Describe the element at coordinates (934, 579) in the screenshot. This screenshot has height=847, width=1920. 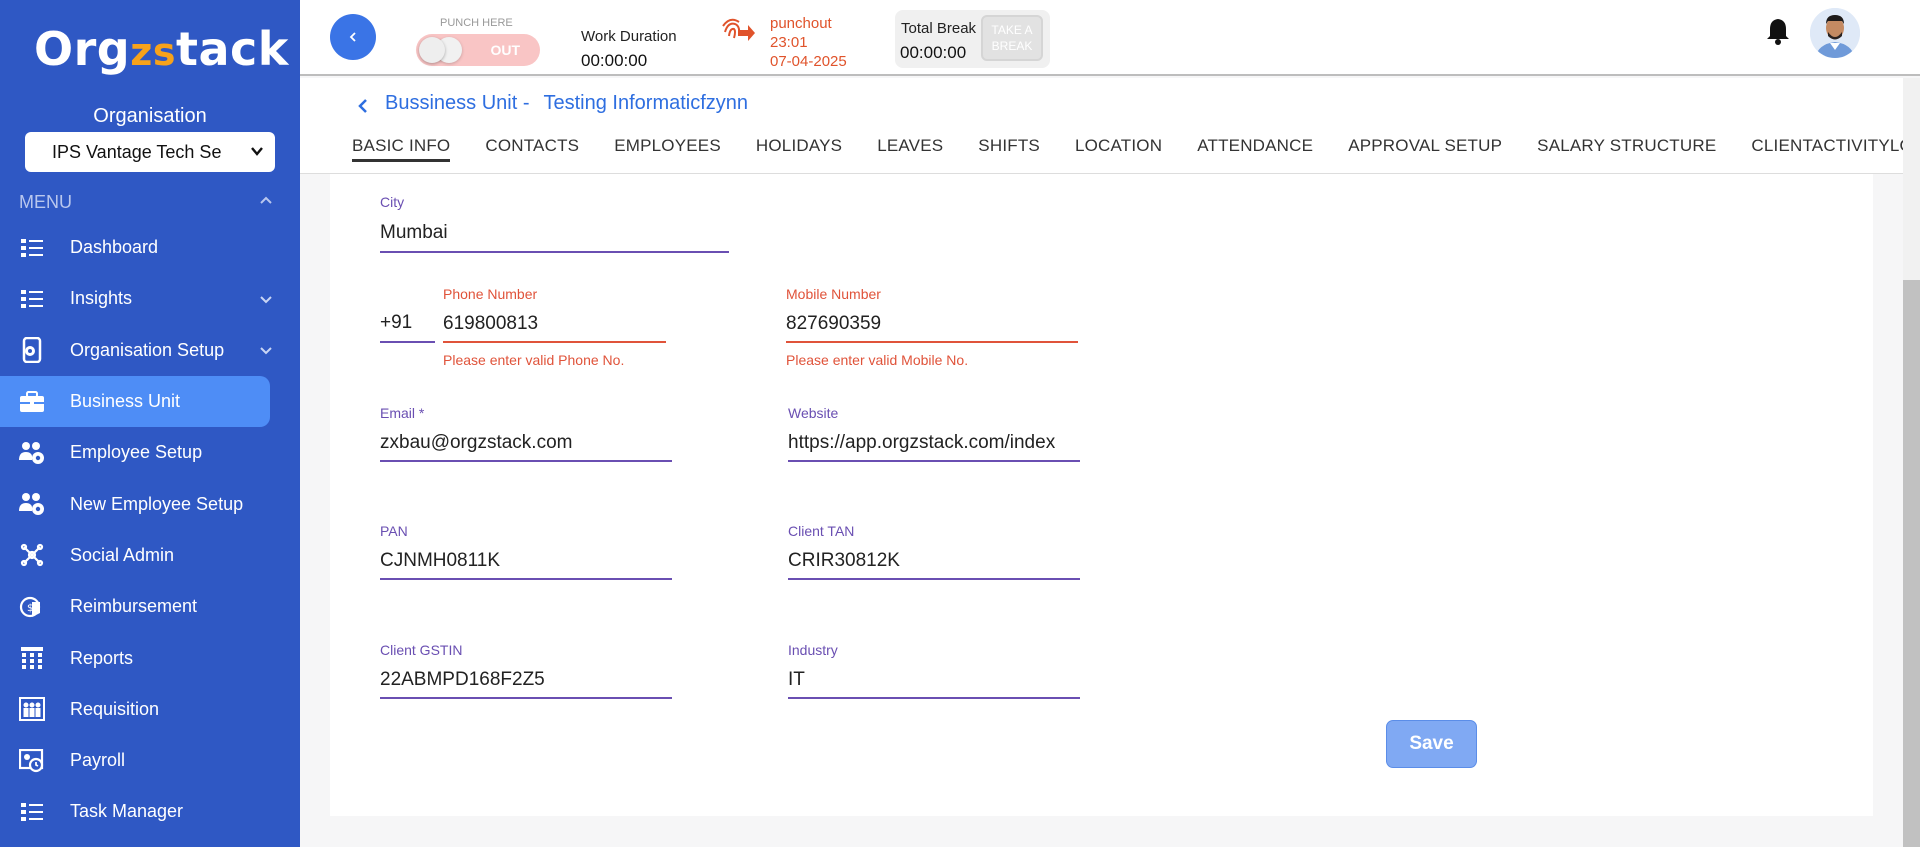
I see `client-tan-underline` at that location.